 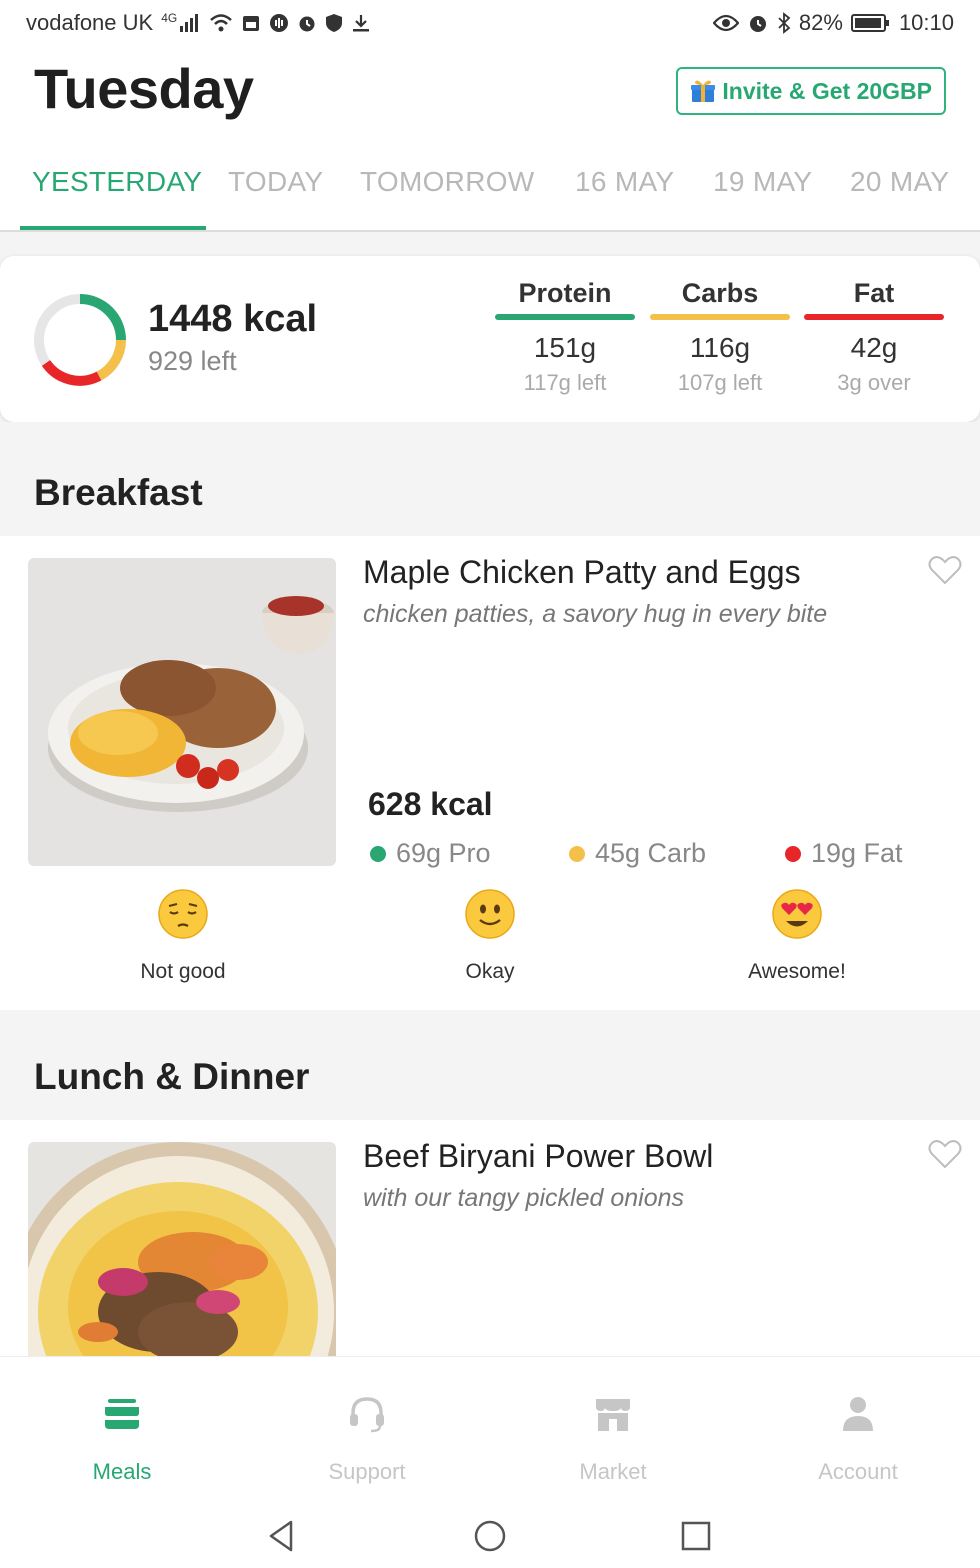 What do you see at coordinates (122, 1471) in the screenshot?
I see `nav-meals-label: Meals` at bounding box center [122, 1471].